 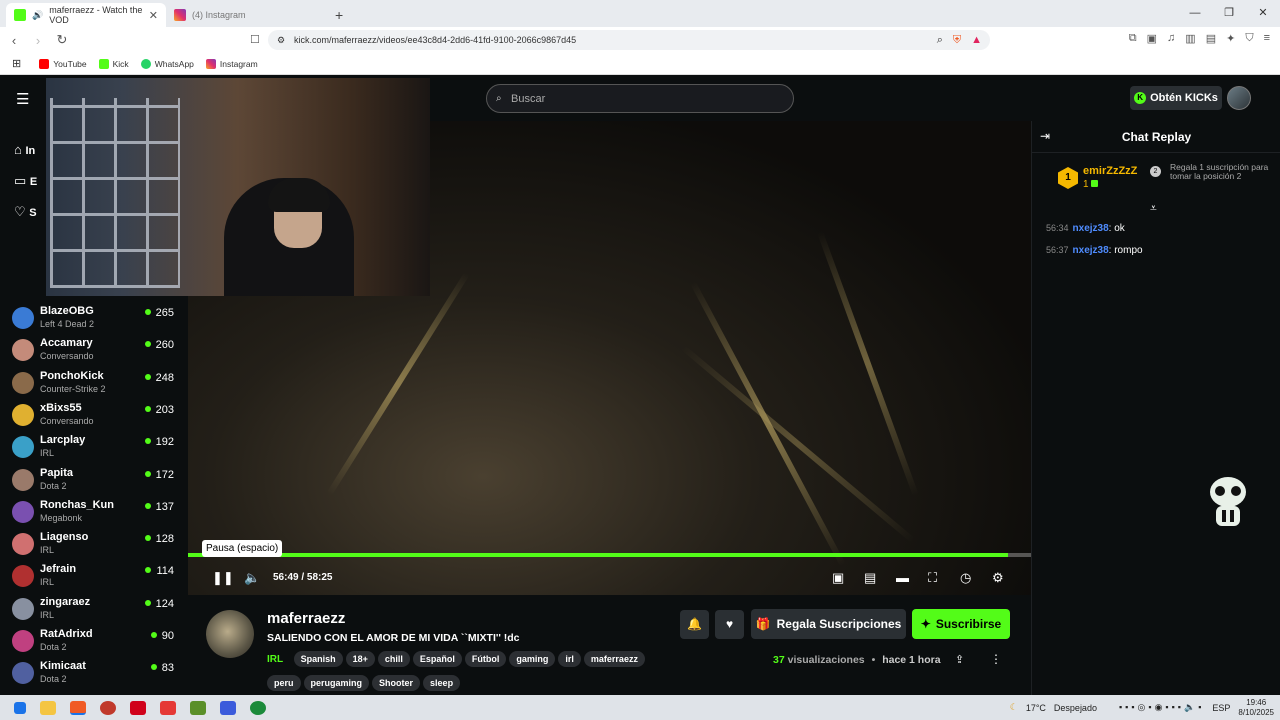 What do you see at coordinates (1230, 38) in the screenshot?
I see `leo-icon: ✦` at bounding box center [1230, 38].